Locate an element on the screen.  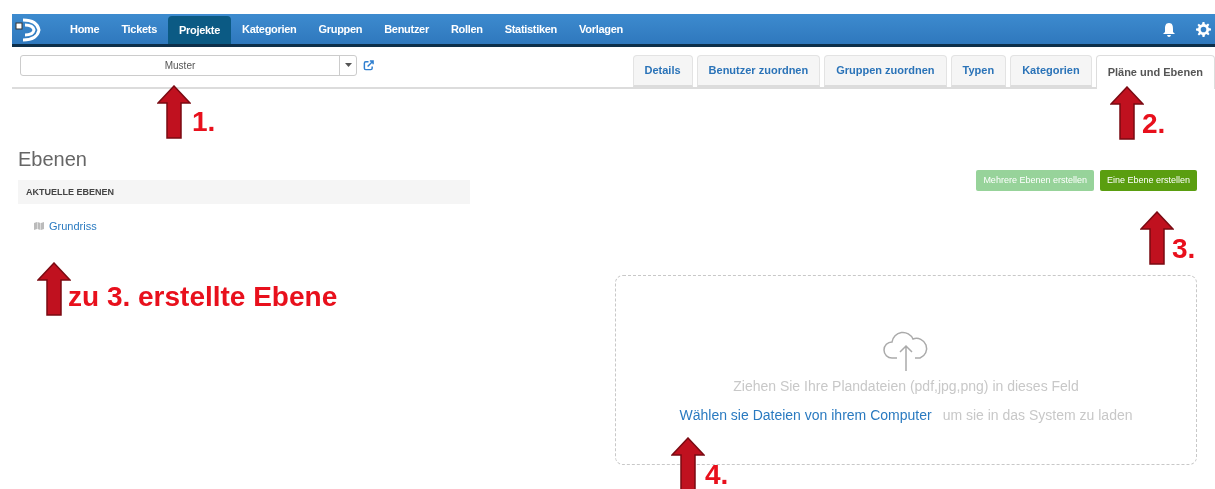
tab: Gruppen zuordnen is located at coordinates (885, 71).